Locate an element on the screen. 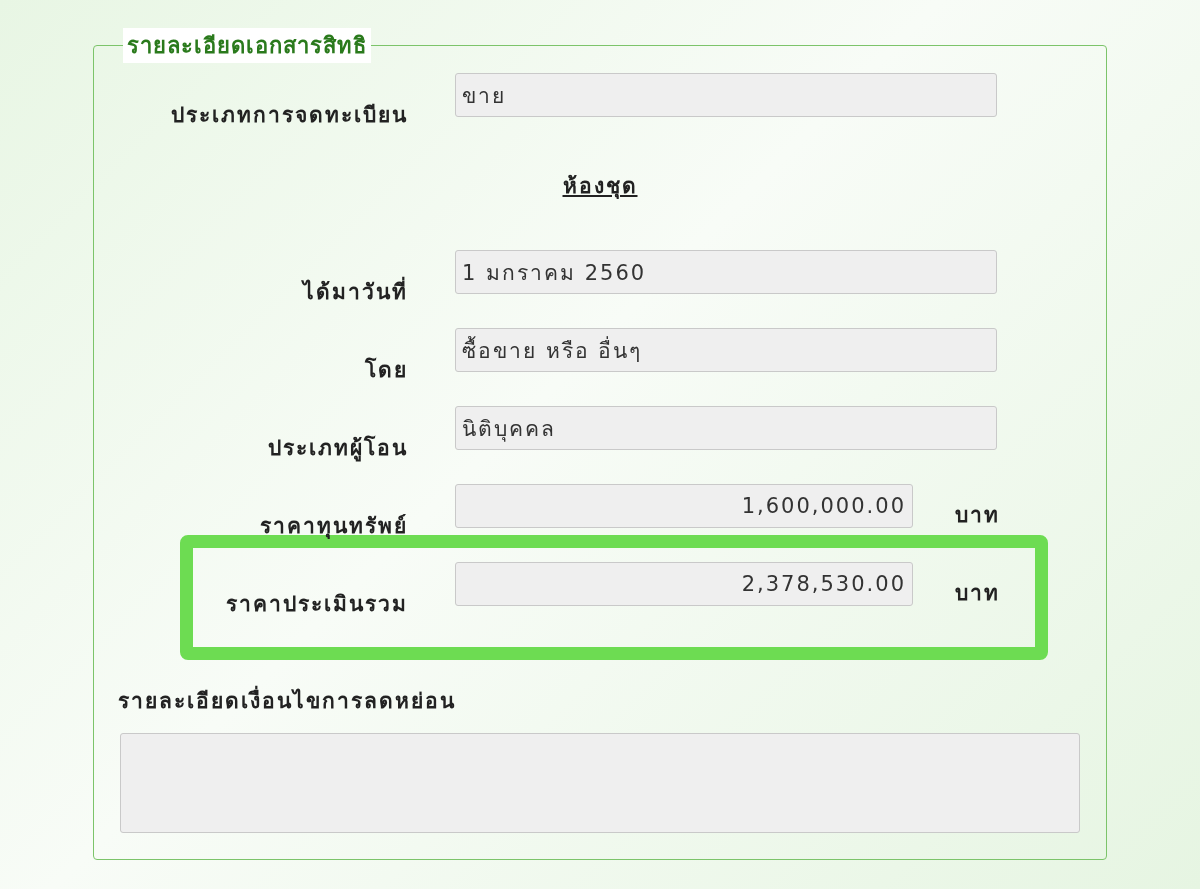 This screenshot has height=889, width=1200. input-field: ซื้อขาย หรือ อื่นๆ is located at coordinates (726, 350).